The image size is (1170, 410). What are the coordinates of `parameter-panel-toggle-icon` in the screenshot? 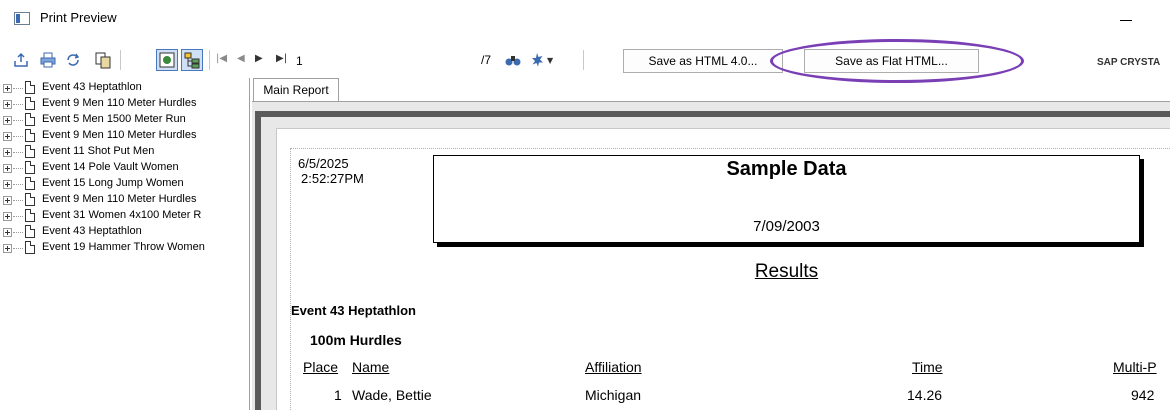 It's located at (192, 60).